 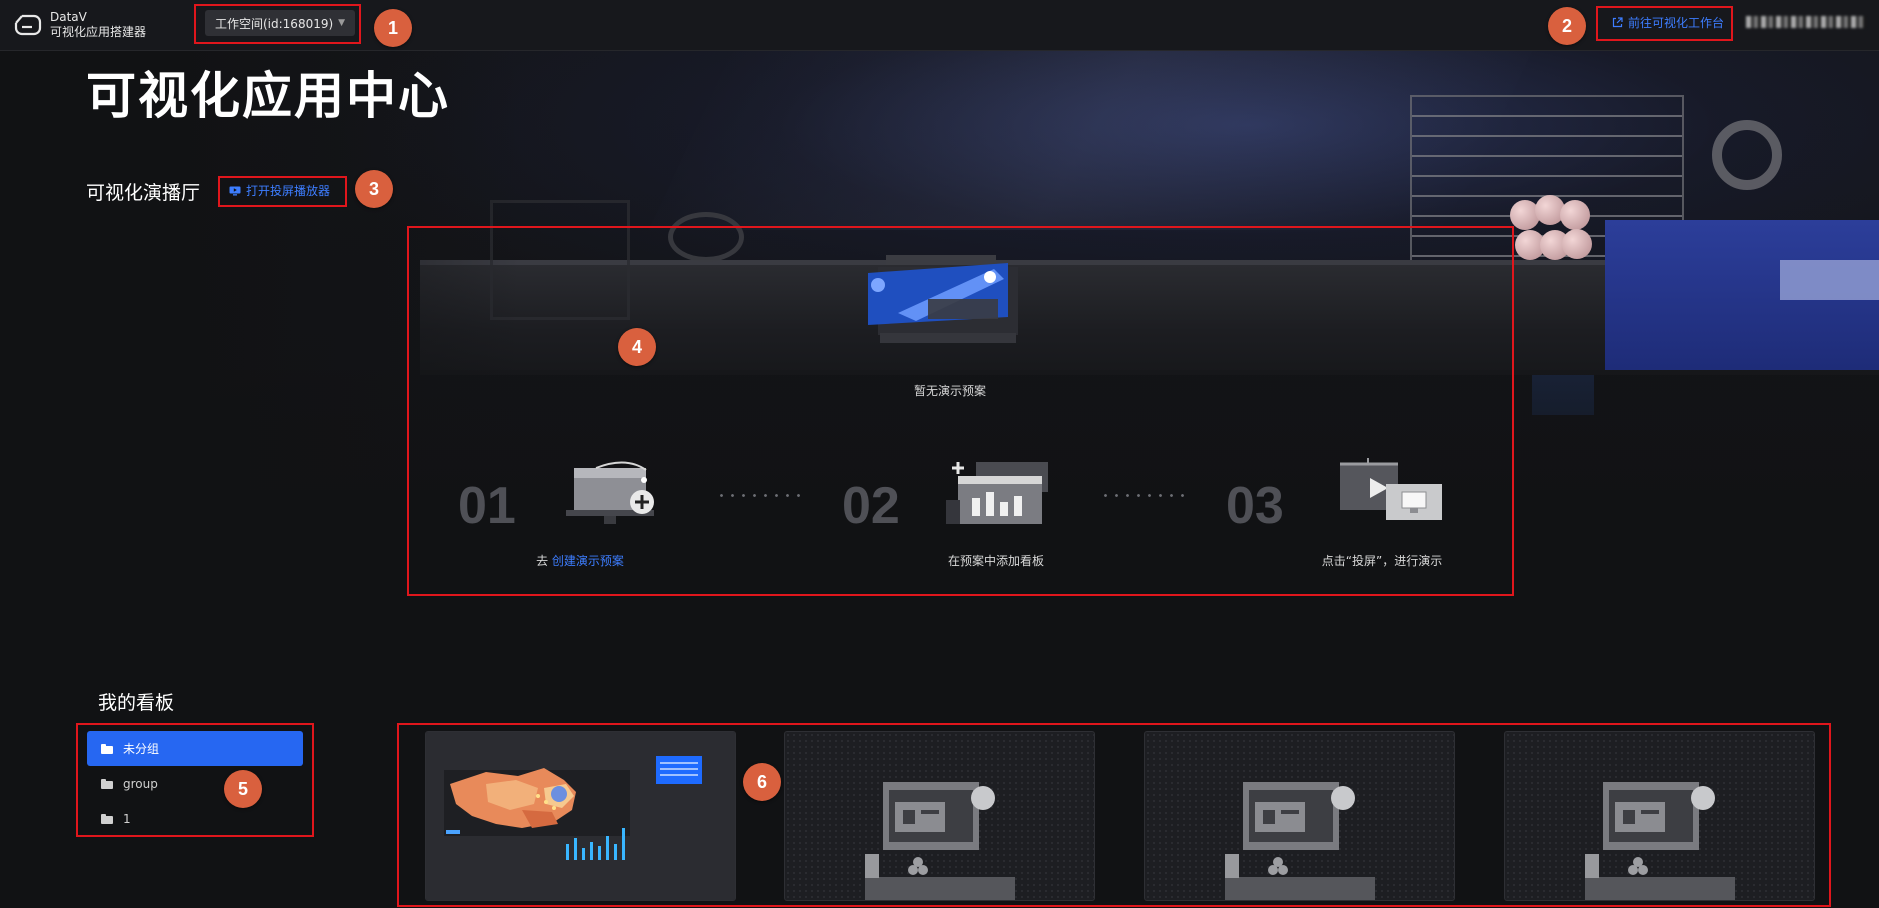 I want to click on annotation-badge-3: 3, so click(x=374, y=189).